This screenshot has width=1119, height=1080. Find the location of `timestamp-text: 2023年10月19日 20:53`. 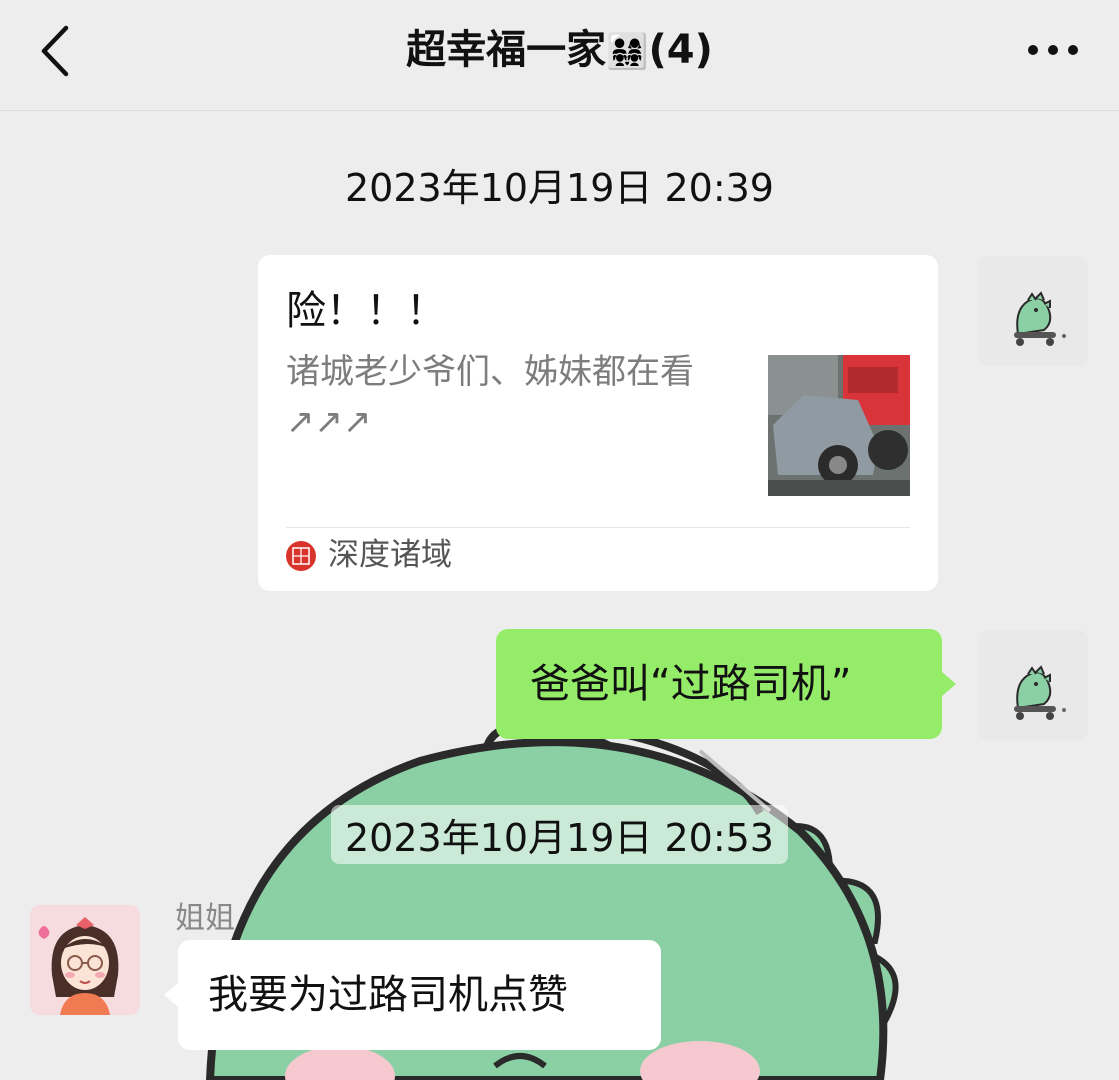

timestamp-text: 2023年10月19日 20:53 is located at coordinates (559, 834).